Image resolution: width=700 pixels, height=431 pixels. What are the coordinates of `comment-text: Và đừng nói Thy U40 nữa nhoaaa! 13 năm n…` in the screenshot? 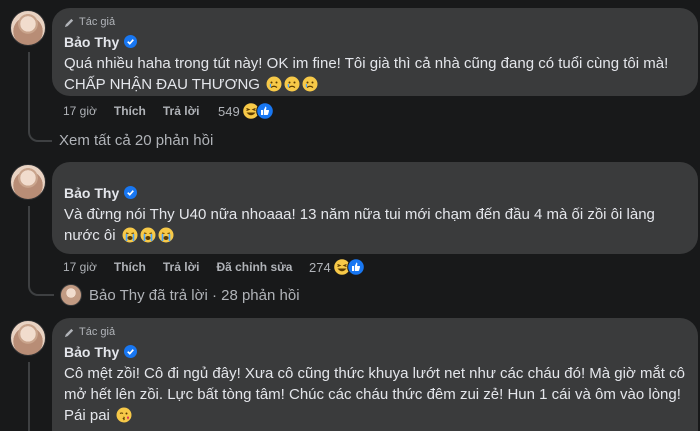 It's located at (375, 225).